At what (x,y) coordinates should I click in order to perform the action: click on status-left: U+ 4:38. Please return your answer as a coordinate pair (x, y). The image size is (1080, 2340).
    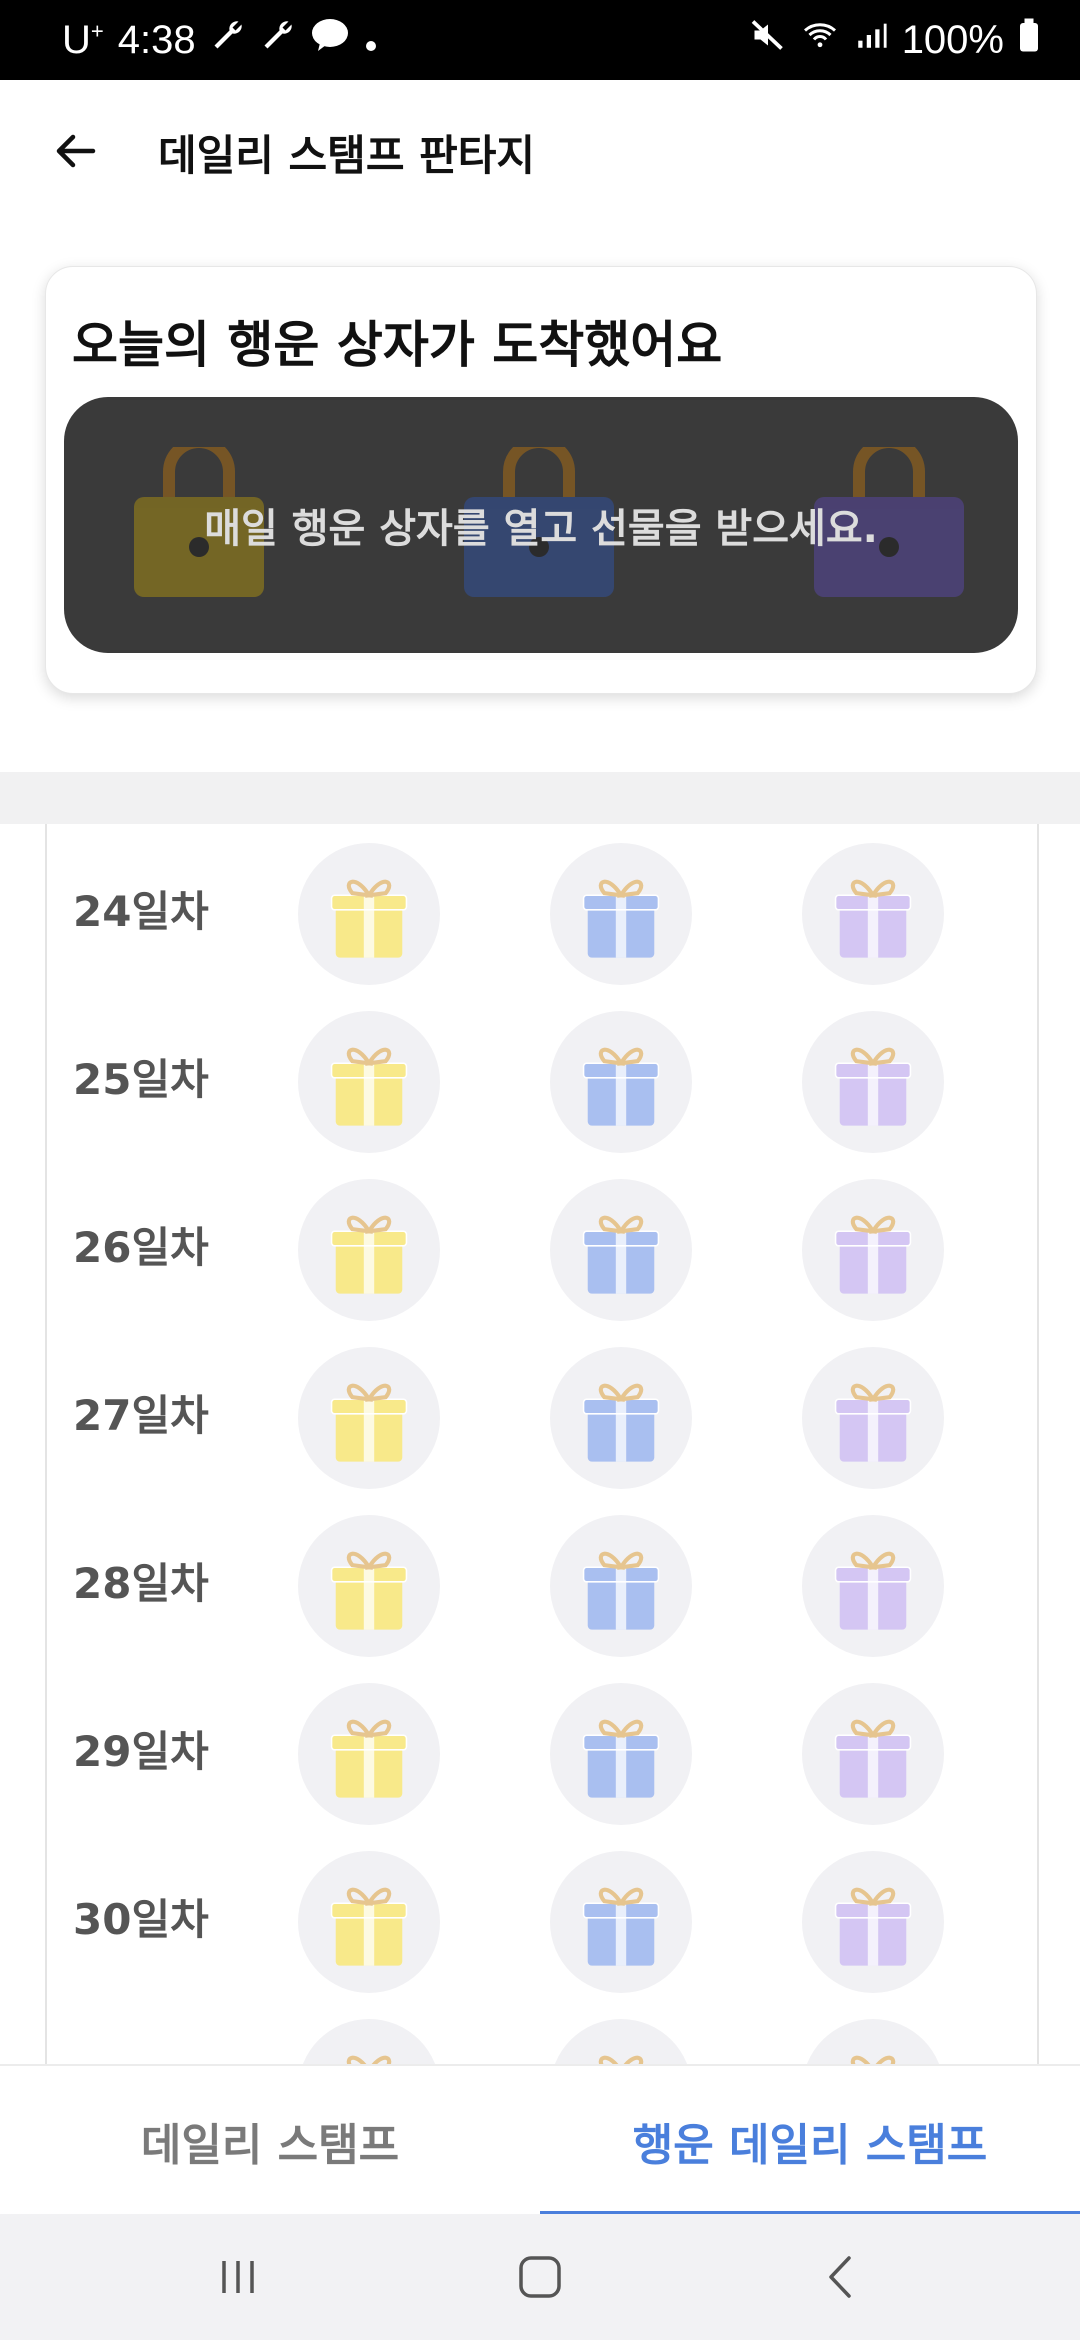
    Looking at the image, I should click on (220, 40).